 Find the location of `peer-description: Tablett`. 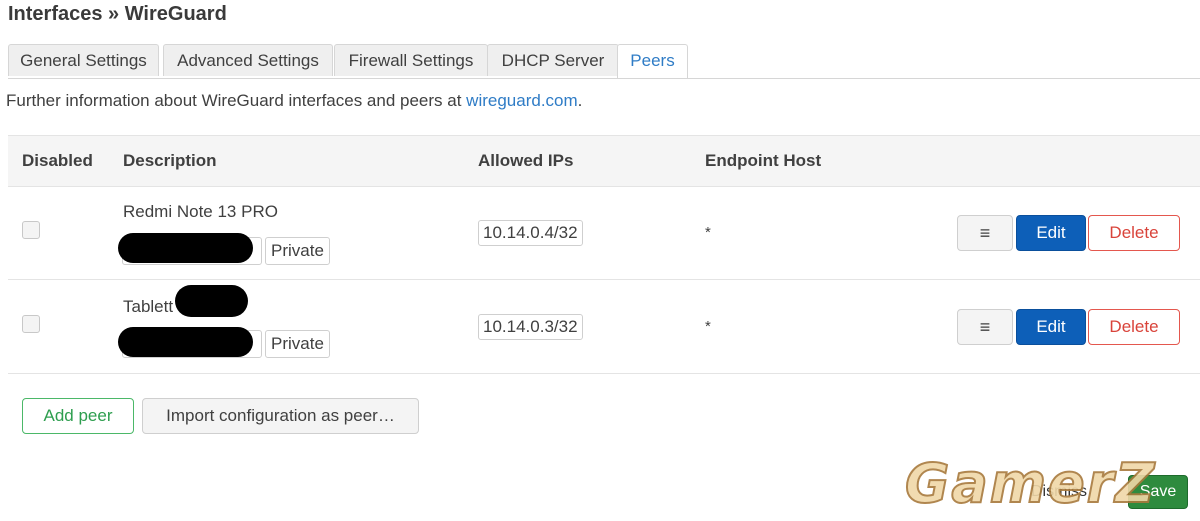

peer-description: Tablett is located at coordinates (148, 306).